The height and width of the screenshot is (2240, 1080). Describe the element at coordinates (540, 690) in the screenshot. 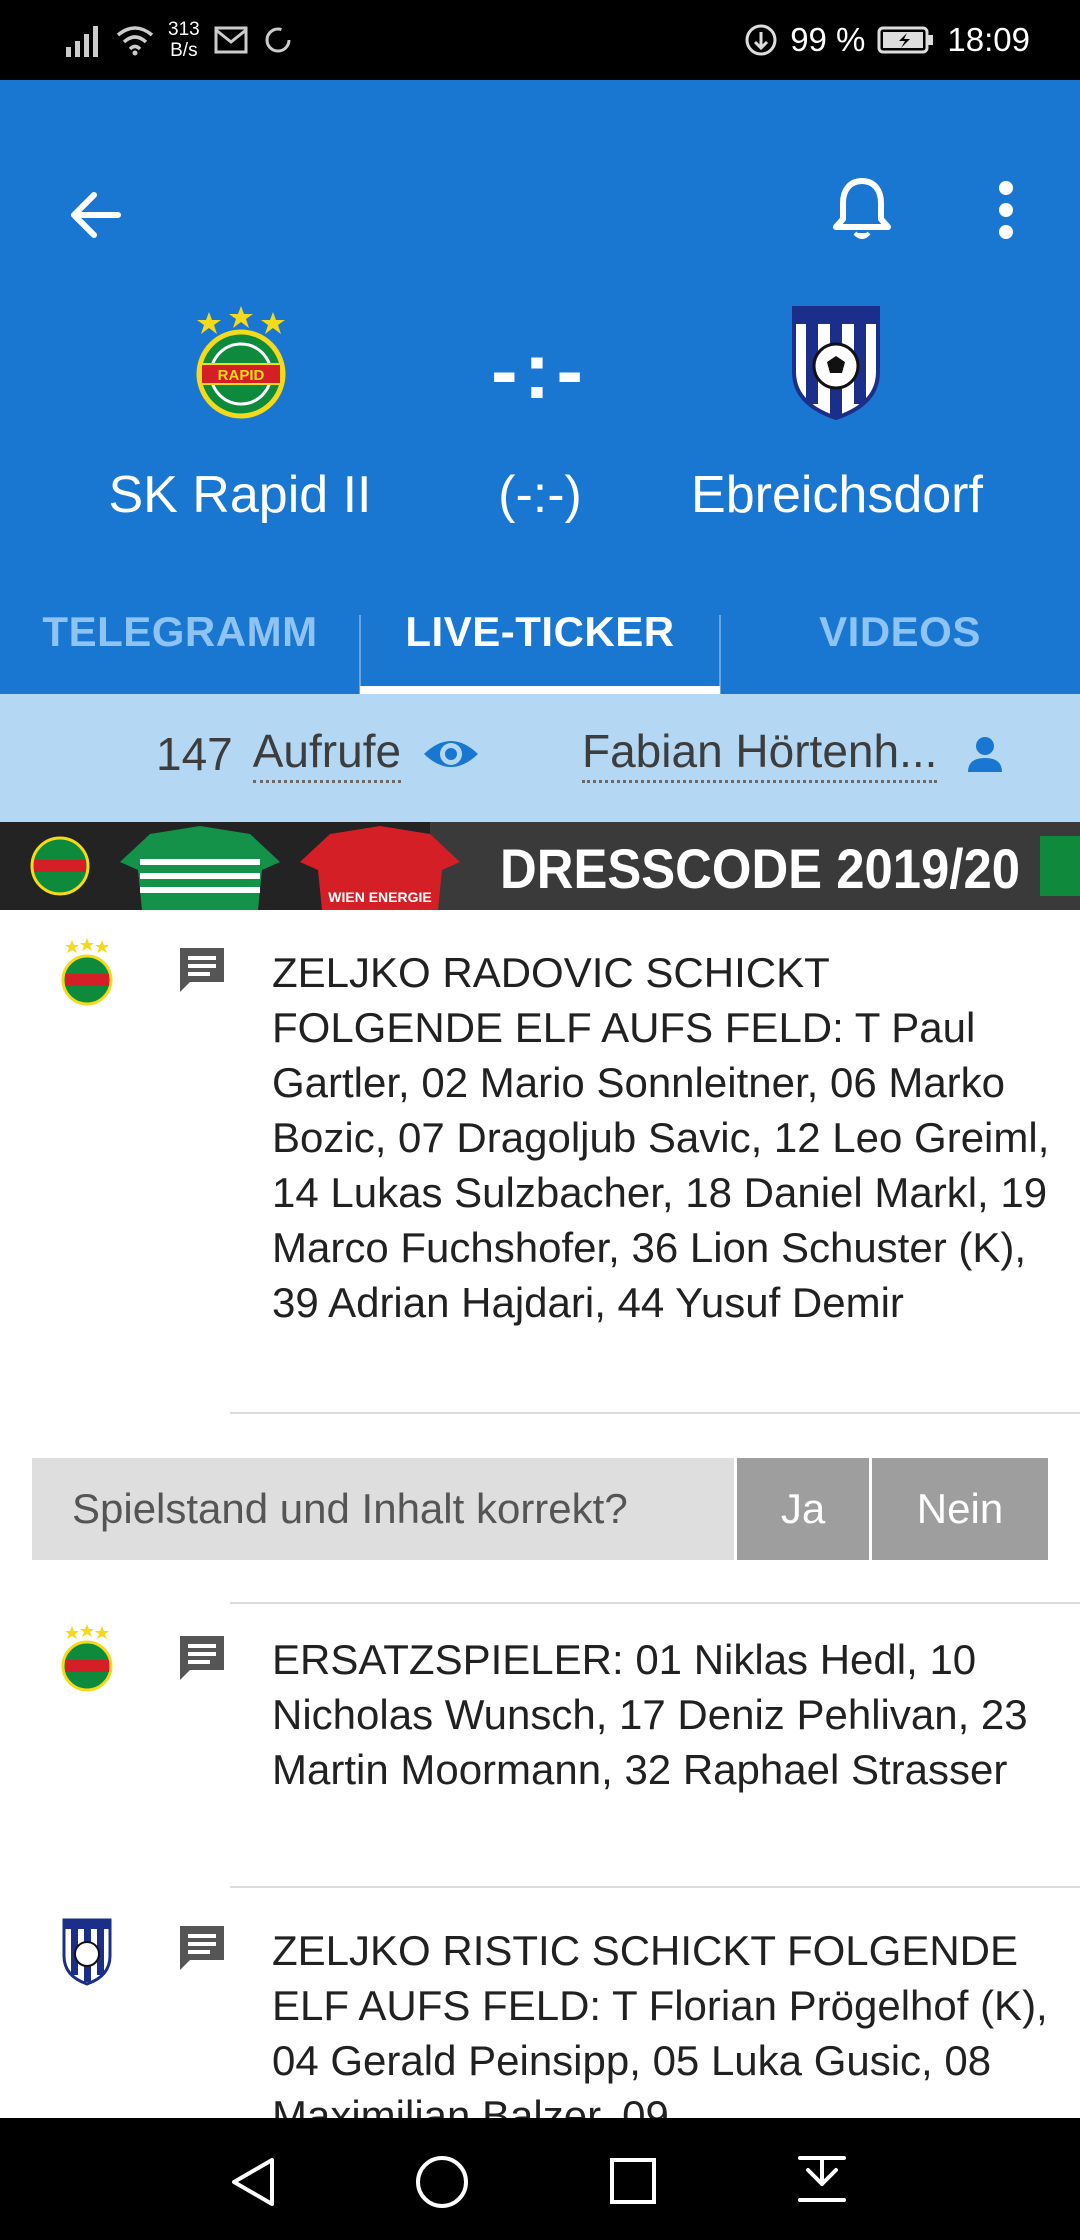

I see `tab-indicator` at that location.